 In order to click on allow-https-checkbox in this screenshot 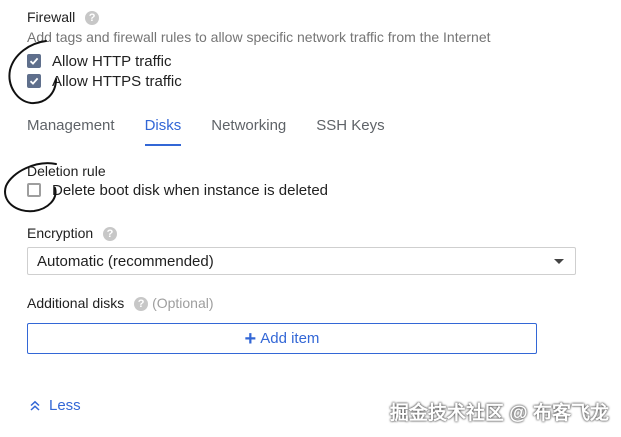, I will do `click(34, 81)`.